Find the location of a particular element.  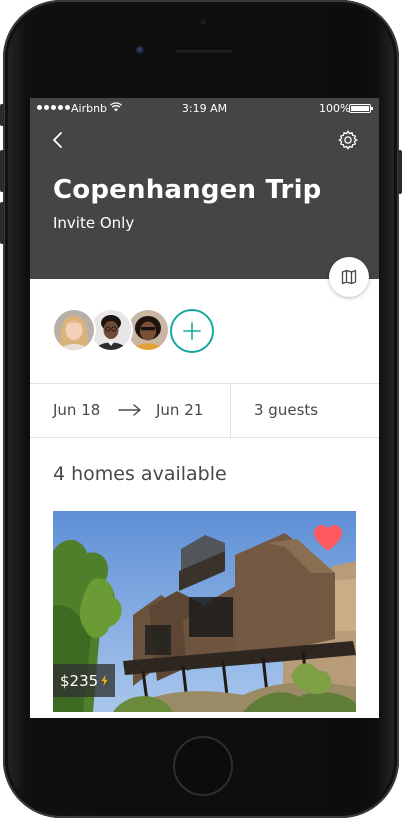

status-bar: Airbnb 3:19 AM 100% is located at coordinates (204, 109).